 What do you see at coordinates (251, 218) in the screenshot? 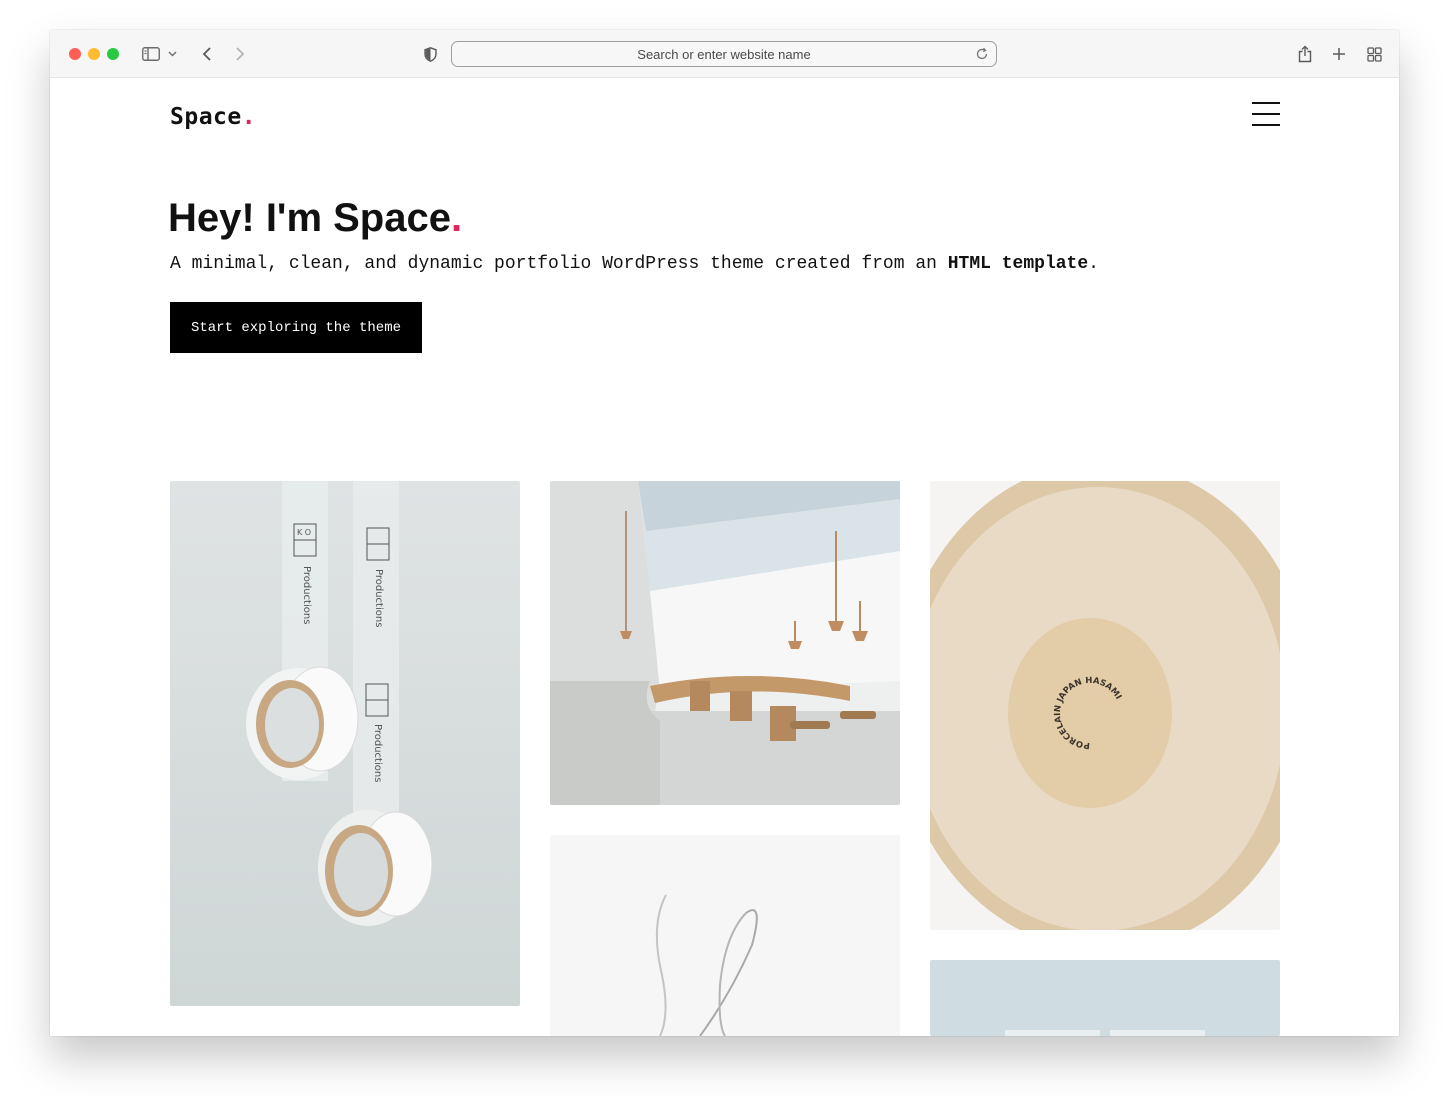
I see `hero-title-prefix: Hey! I'm` at bounding box center [251, 218].